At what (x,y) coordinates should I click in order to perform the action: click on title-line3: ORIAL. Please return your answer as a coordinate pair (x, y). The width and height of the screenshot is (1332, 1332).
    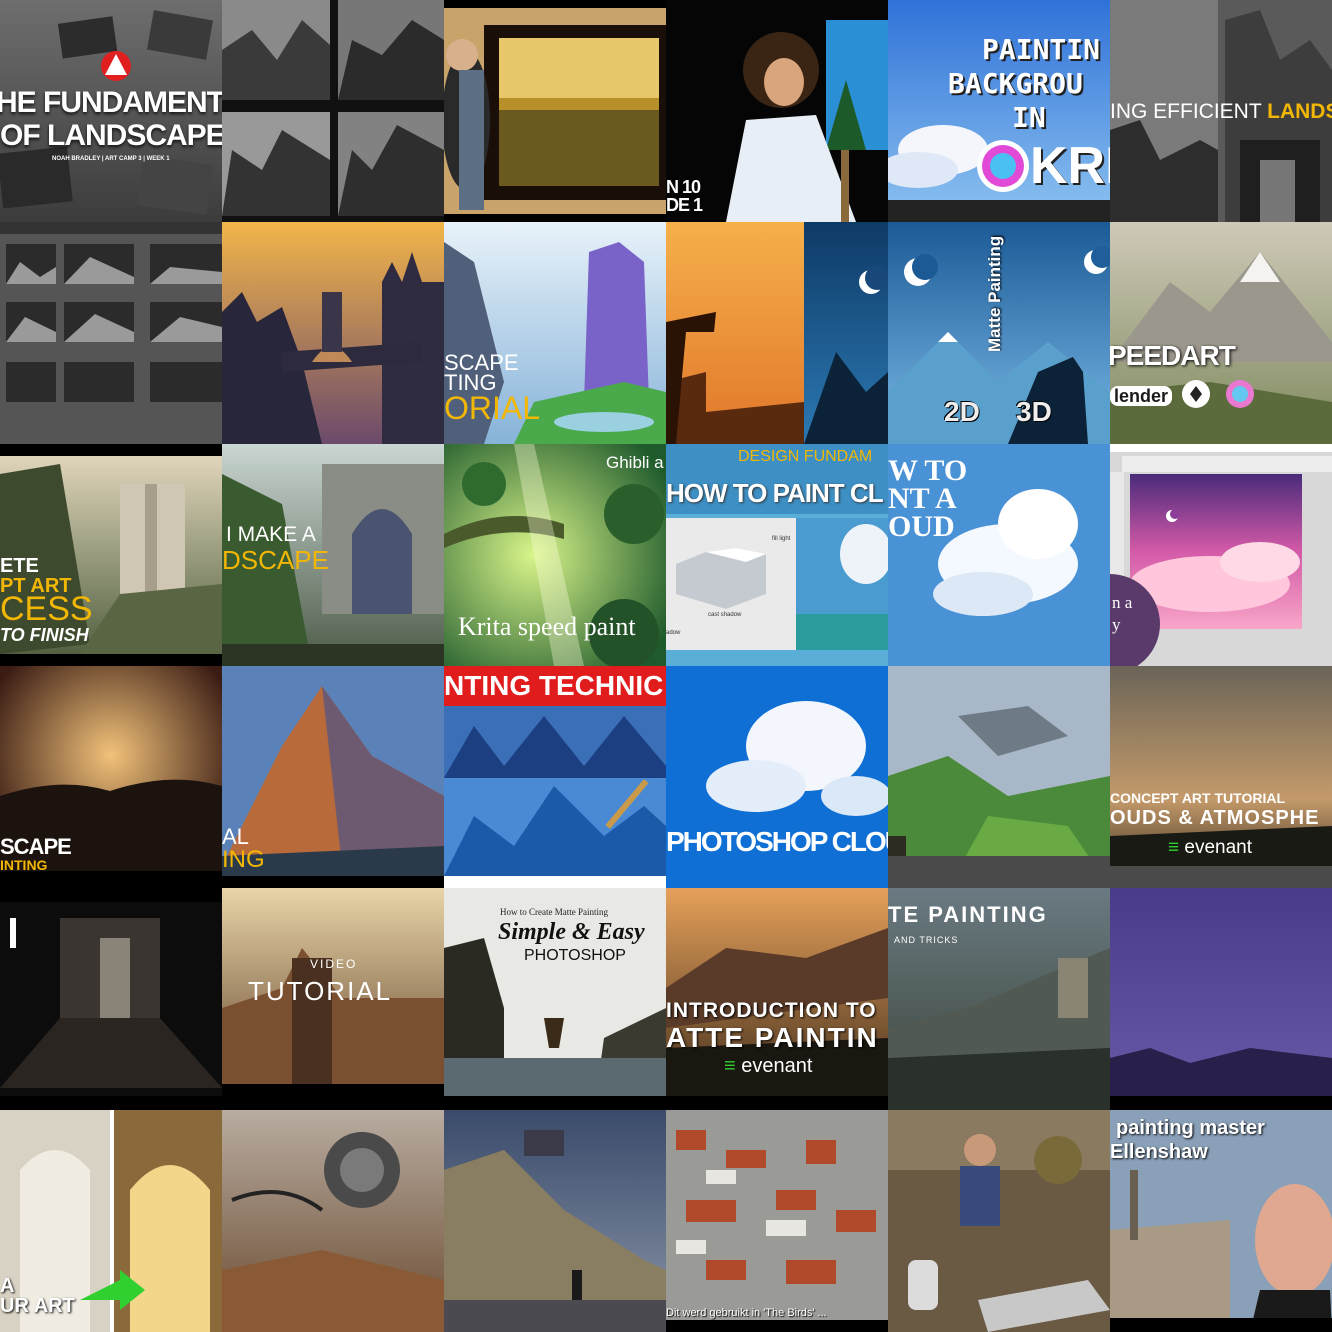
    Looking at the image, I should click on (492, 408).